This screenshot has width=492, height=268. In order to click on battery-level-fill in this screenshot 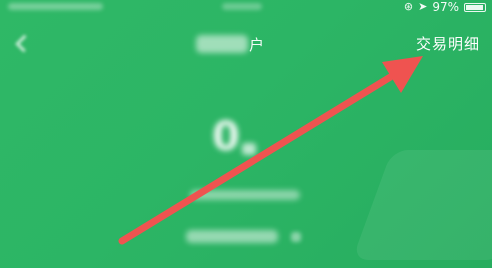, I will do `click(475, 7)`.